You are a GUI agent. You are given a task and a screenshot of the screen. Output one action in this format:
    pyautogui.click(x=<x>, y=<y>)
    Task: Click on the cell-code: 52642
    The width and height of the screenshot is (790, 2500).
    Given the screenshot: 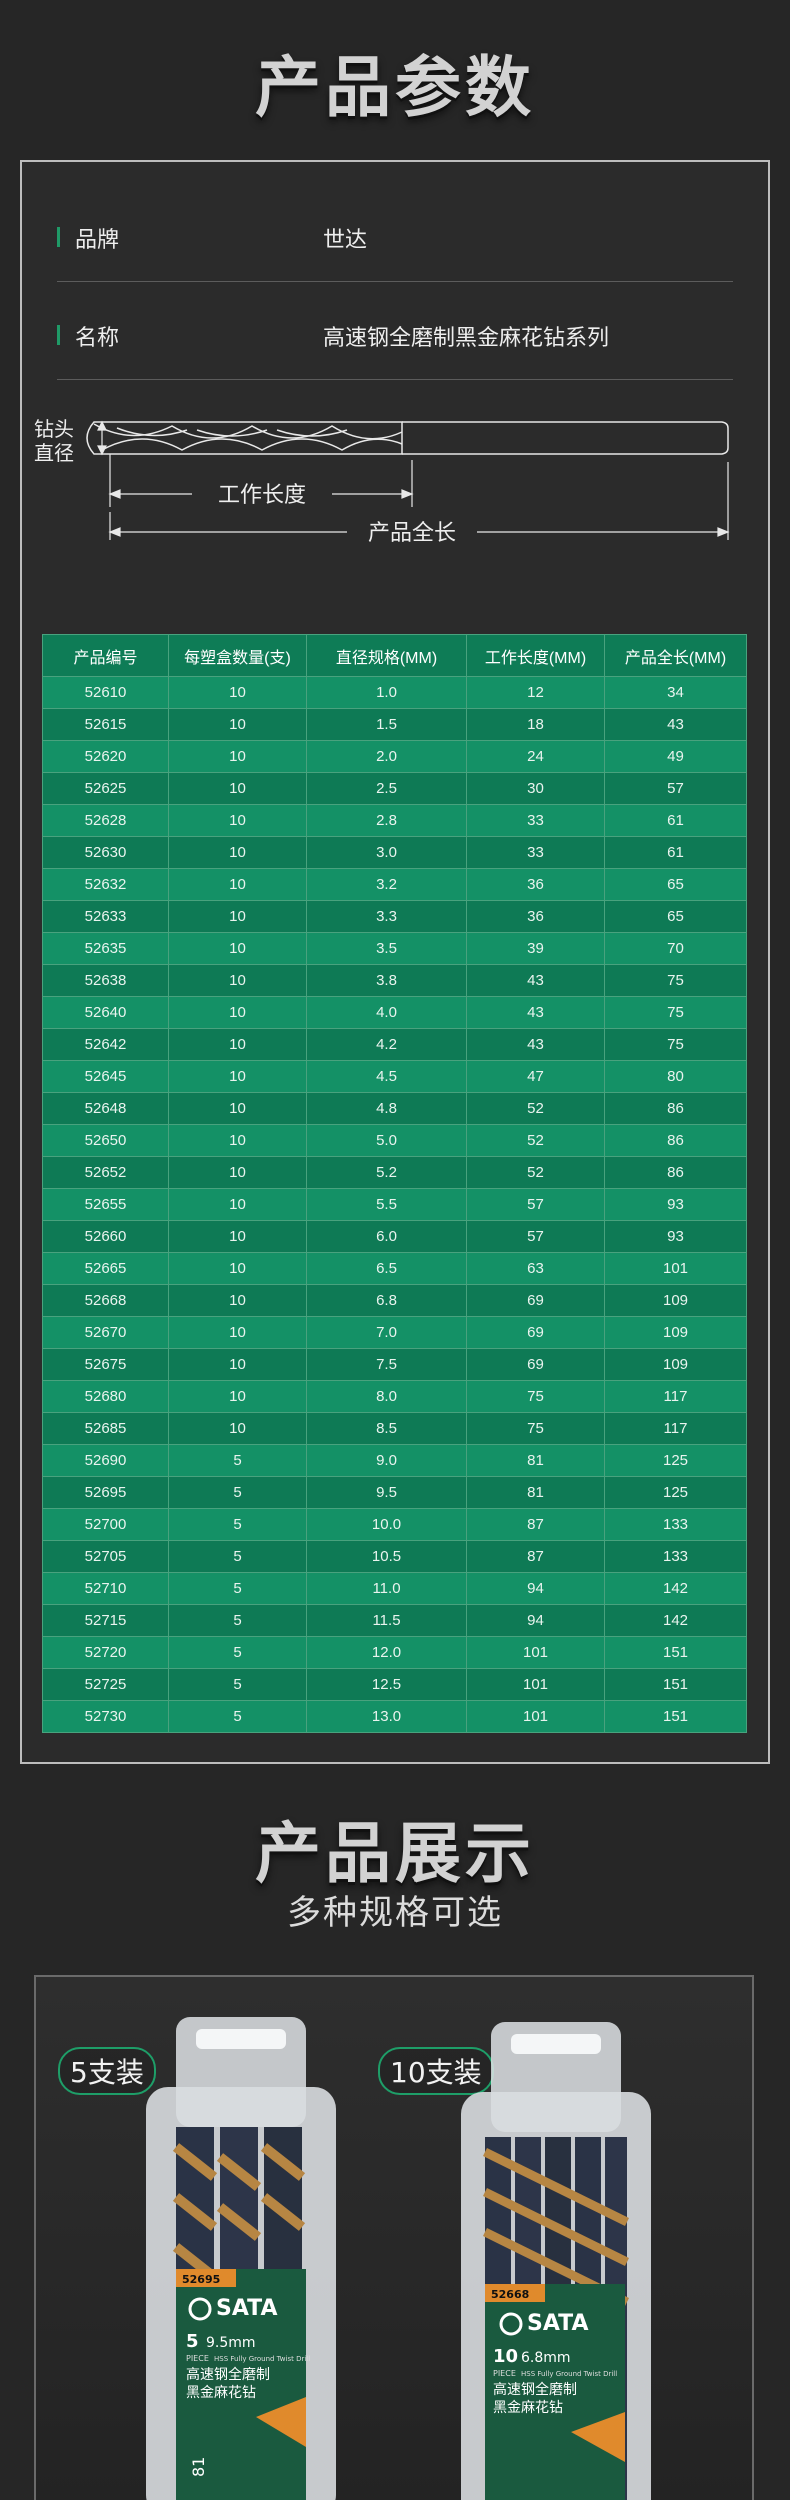 What is the action you would take?
    pyautogui.click(x=105, y=1044)
    